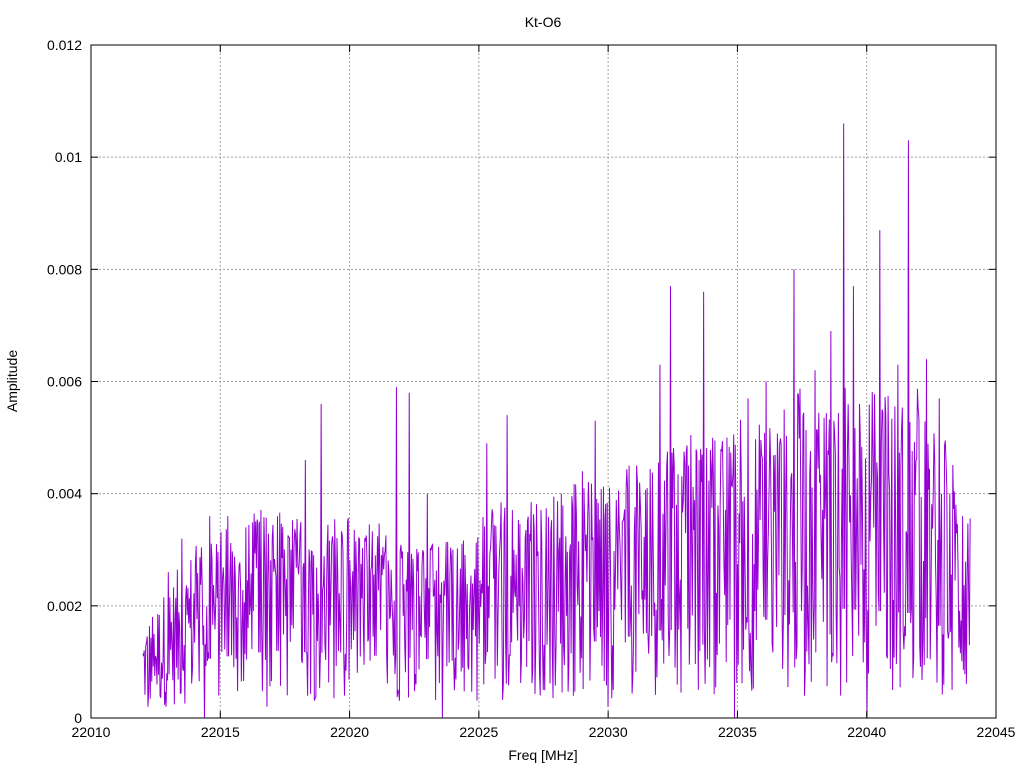  I want to click on y-tick-label: 0.004, so click(64, 494).